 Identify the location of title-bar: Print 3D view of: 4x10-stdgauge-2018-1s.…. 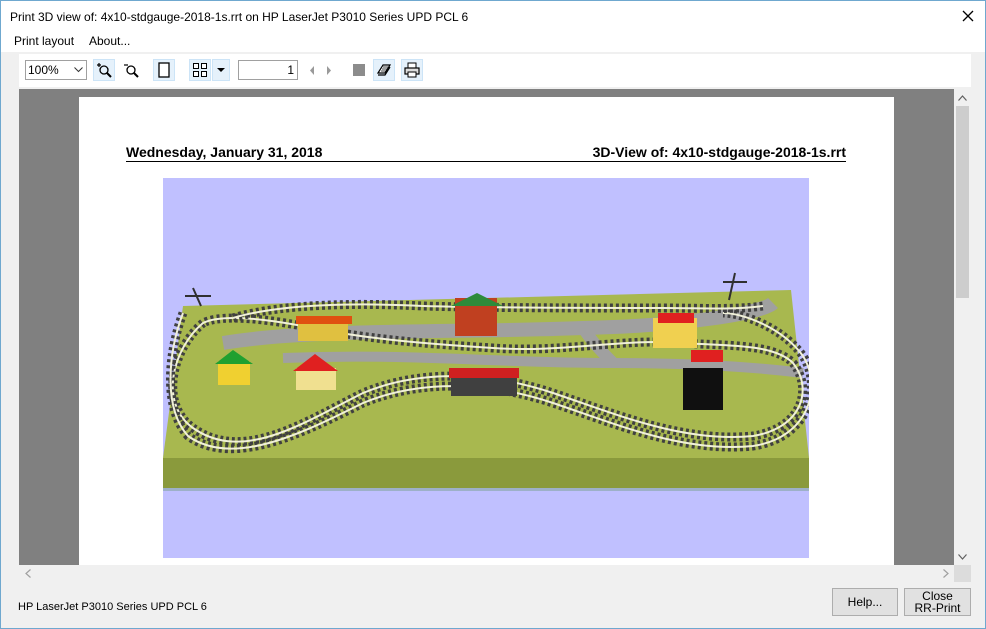
(493, 16).